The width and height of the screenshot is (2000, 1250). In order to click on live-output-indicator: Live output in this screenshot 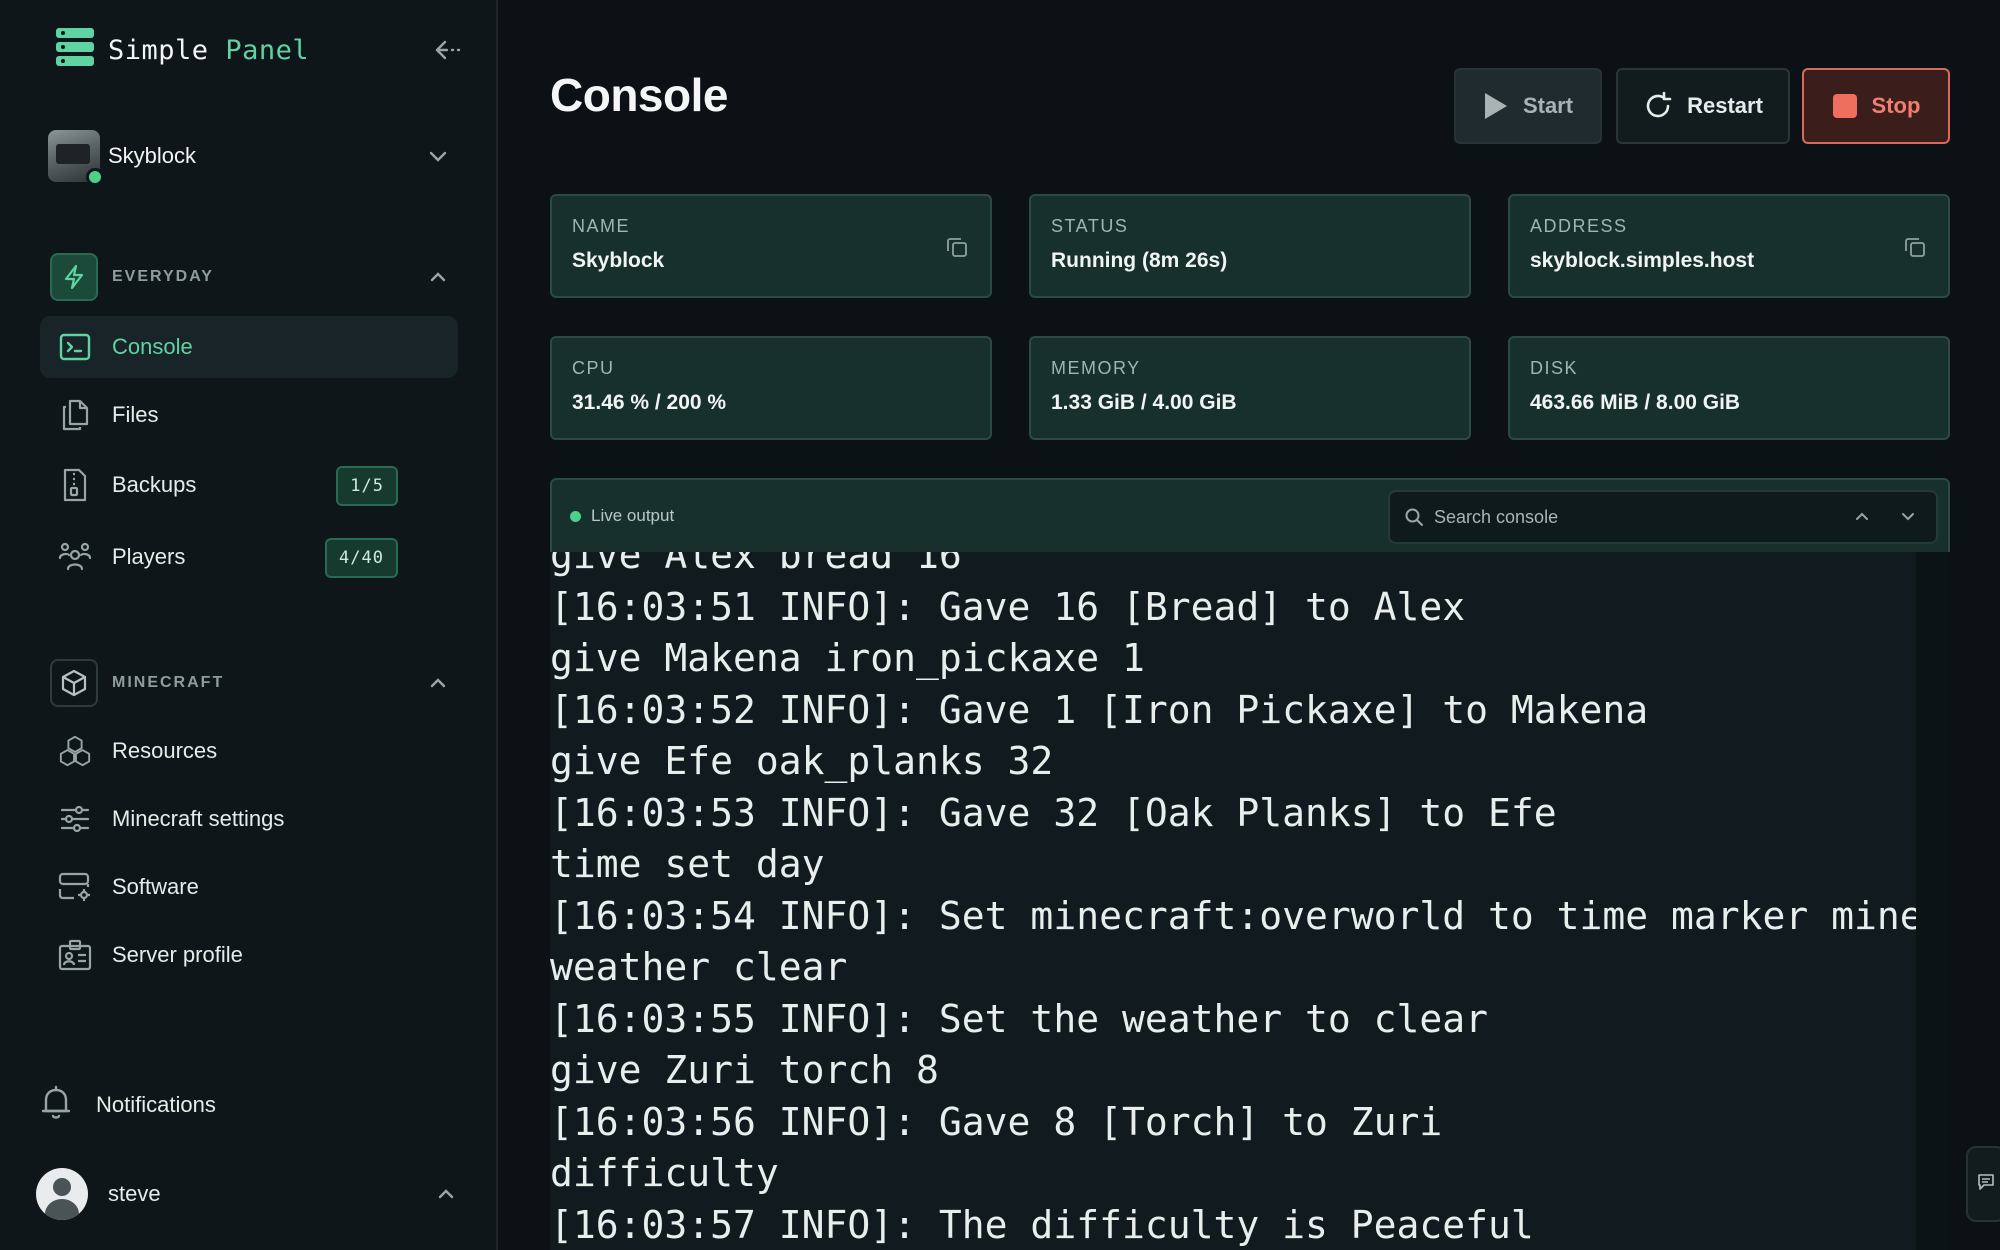, I will do `click(622, 516)`.